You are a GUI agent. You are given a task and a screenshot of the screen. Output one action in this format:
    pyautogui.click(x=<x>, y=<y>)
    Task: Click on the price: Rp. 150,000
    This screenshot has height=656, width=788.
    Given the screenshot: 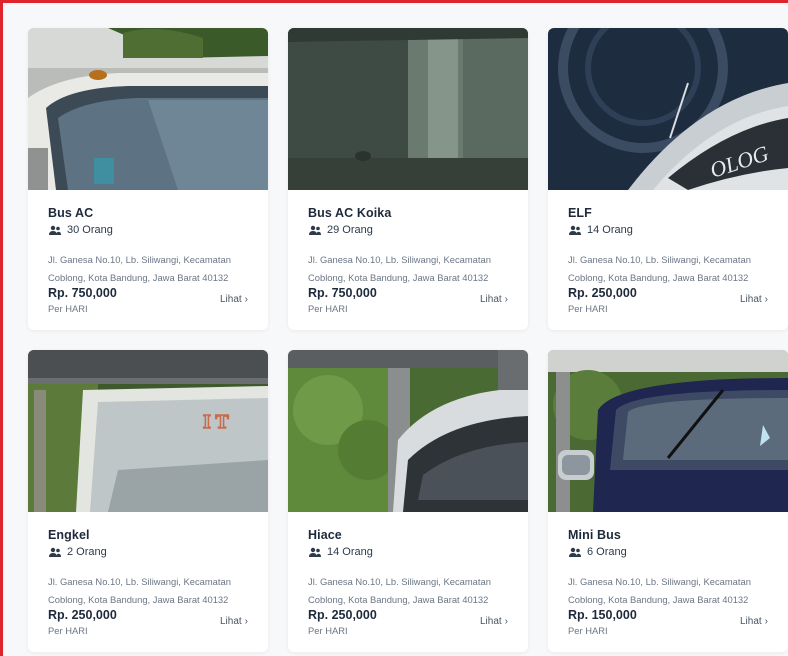 What is the action you would take?
    pyautogui.click(x=602, y=615)
    